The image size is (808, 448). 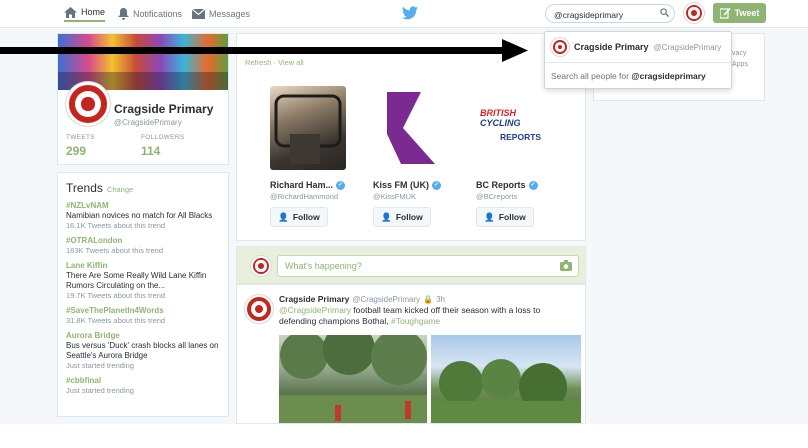 What do you see at coordinates (308, 128) in the screenshot?
I see `suggestion-avatar` at bounding box center [308, 128].